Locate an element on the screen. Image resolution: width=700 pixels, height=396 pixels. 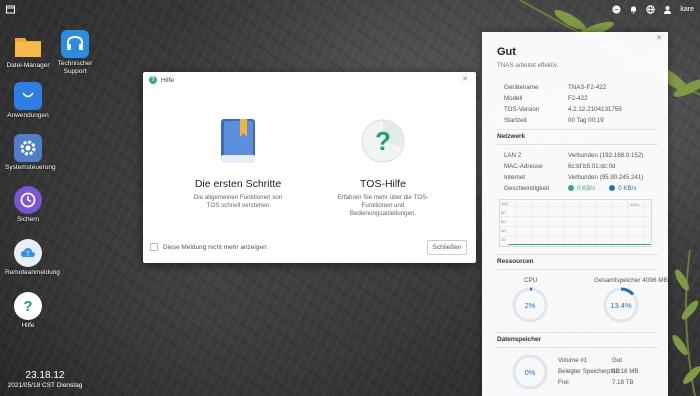
chat-icon is located at coordinates (616, 9).